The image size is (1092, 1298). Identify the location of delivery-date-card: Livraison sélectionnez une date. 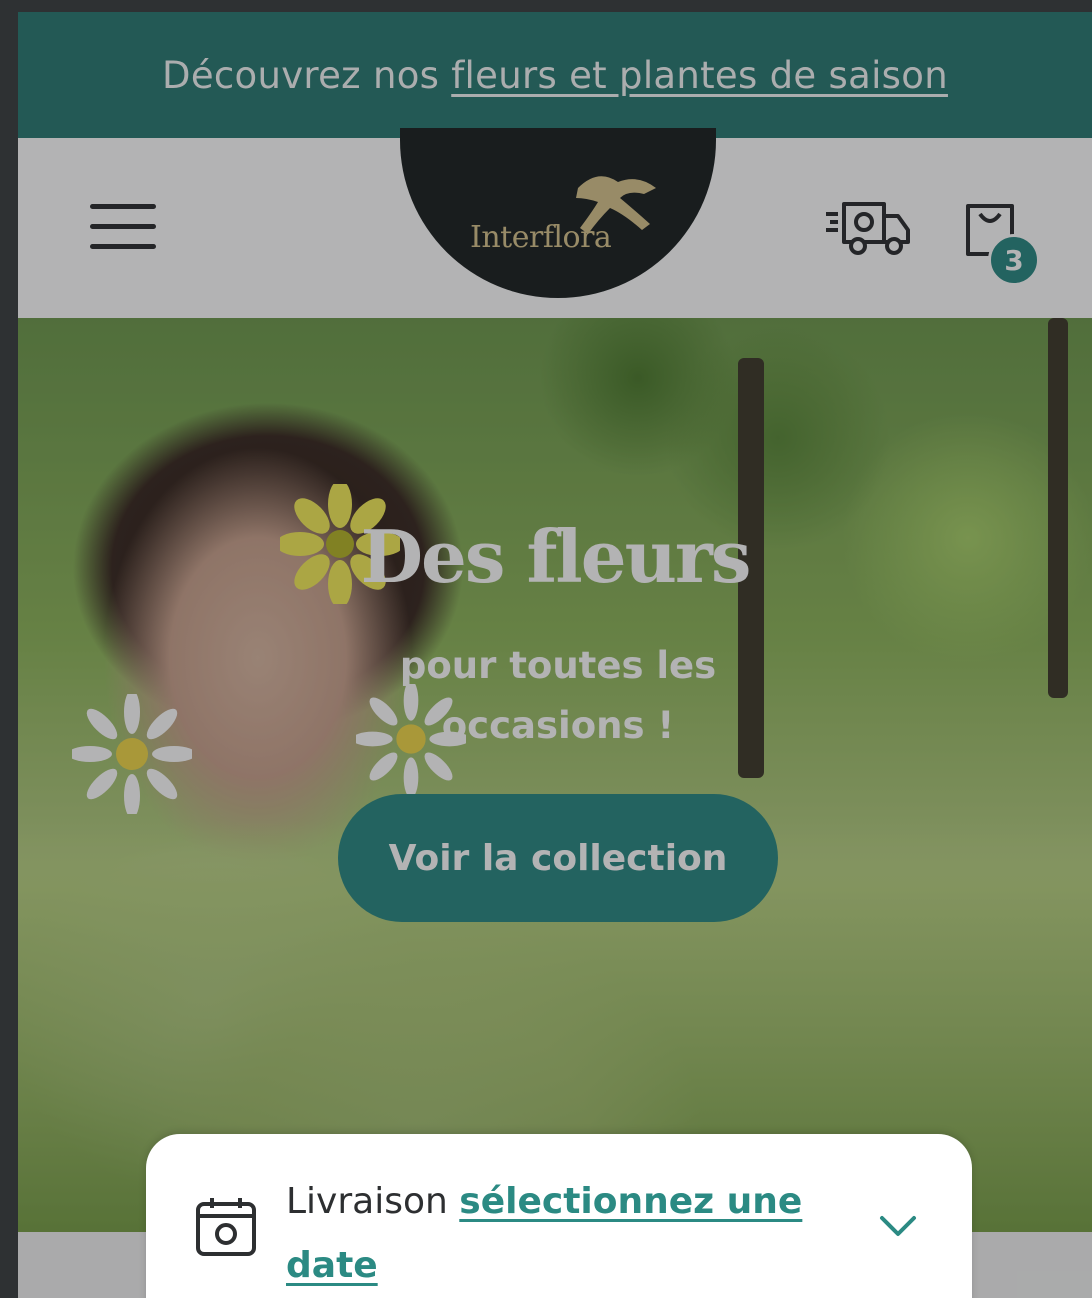
(559, 1216).